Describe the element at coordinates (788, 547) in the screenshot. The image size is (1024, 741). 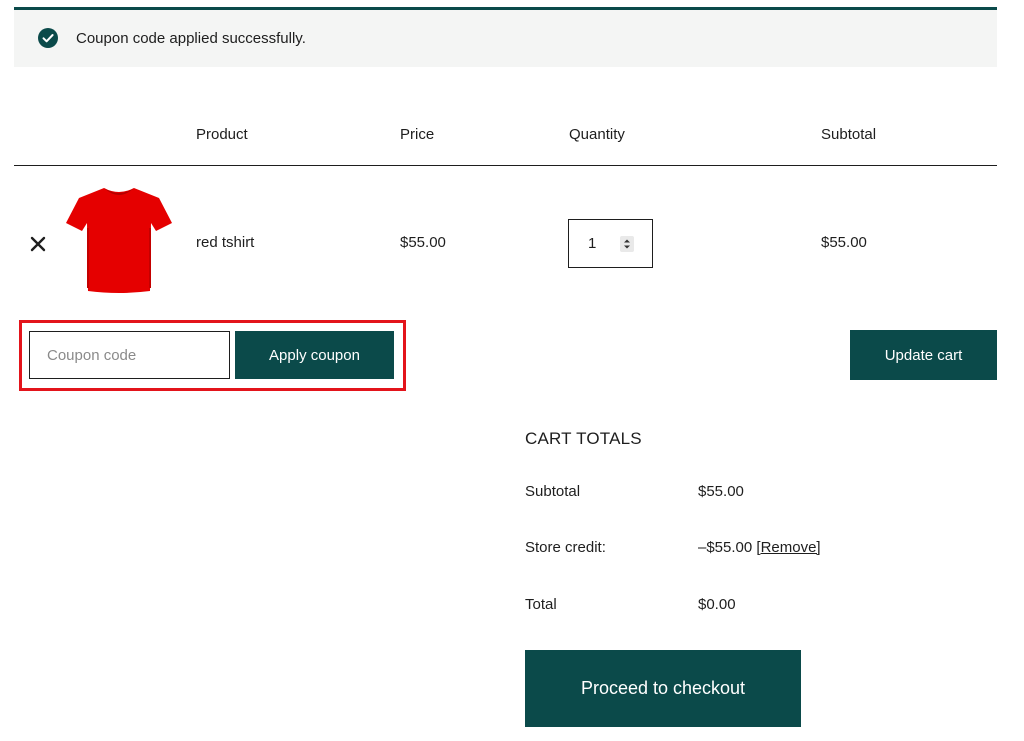
I see `store-credit-remove-link: [Remove]` at that location.